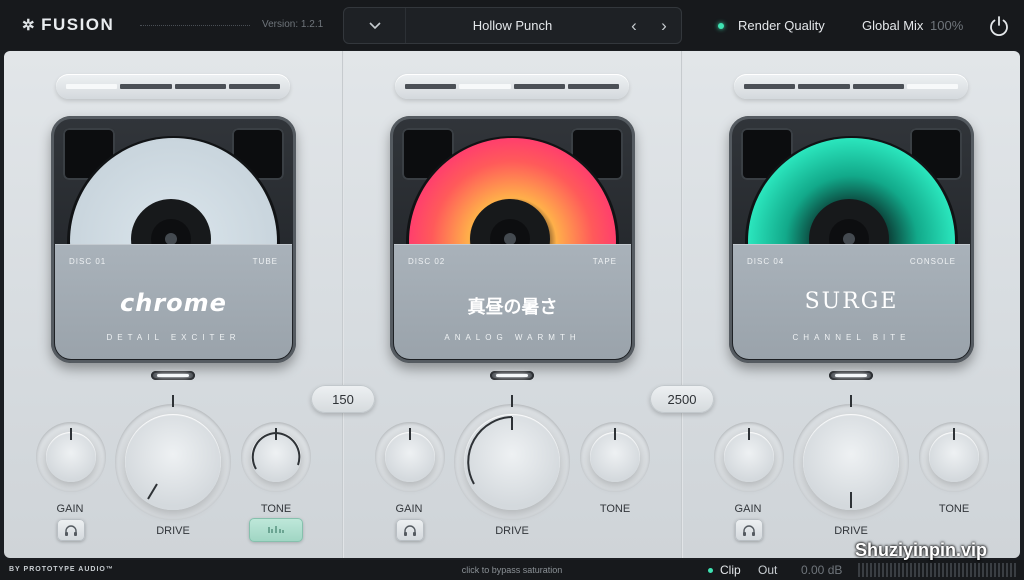 This screenshot has height=580, width=1024. Describe the element at coordinates (938, 570) in the screenshot. I see `output-meter` at that location.